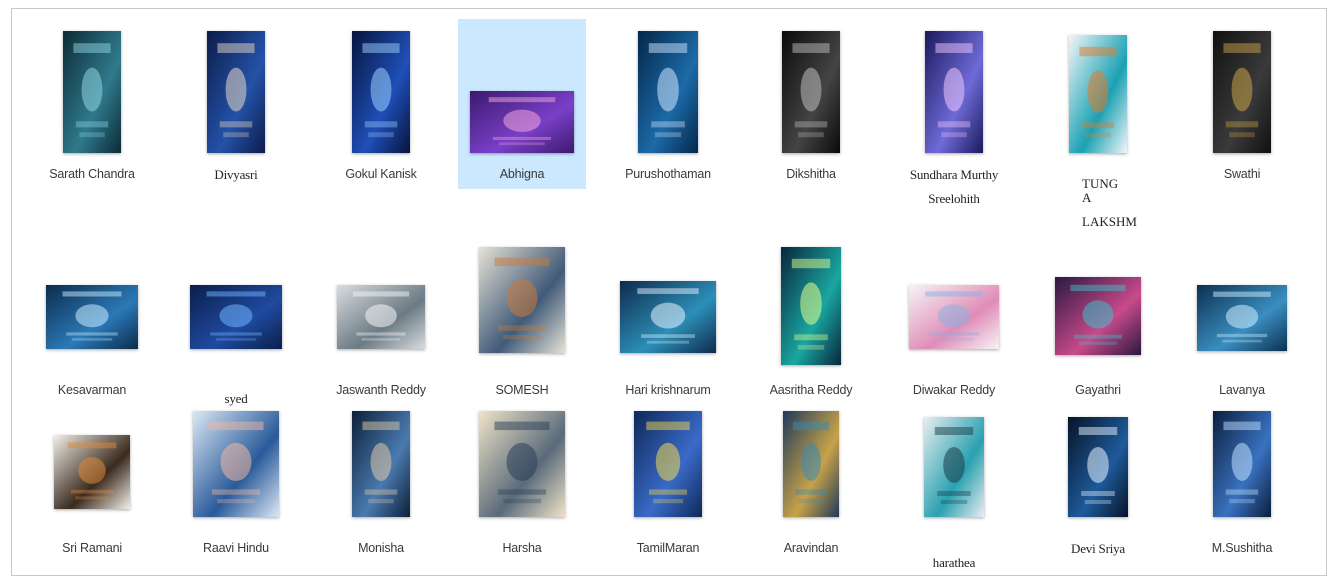  What do you see at coordinates (668, 390) in the screenshot?
I see `file-name: Hari krishnarum` at bounding box center [668, 390].